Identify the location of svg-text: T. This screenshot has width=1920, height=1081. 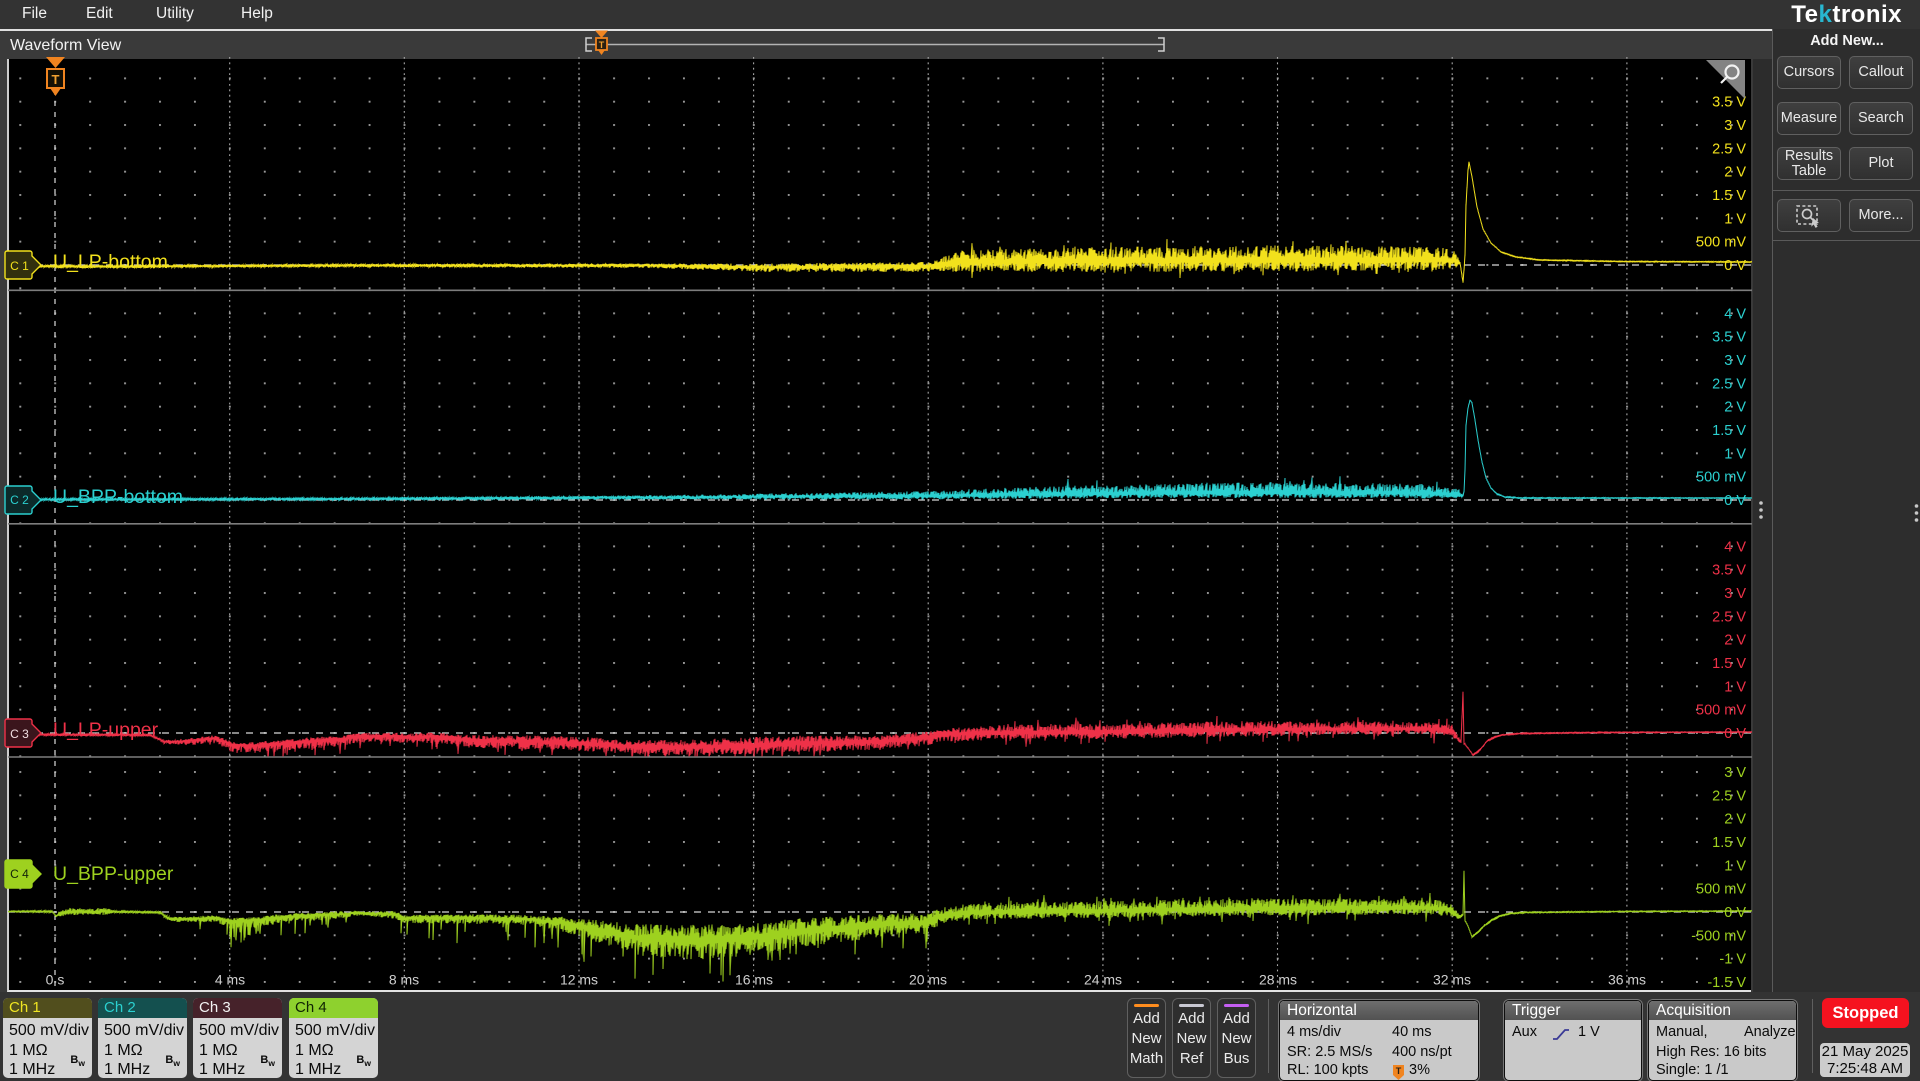
(1399, 1071).